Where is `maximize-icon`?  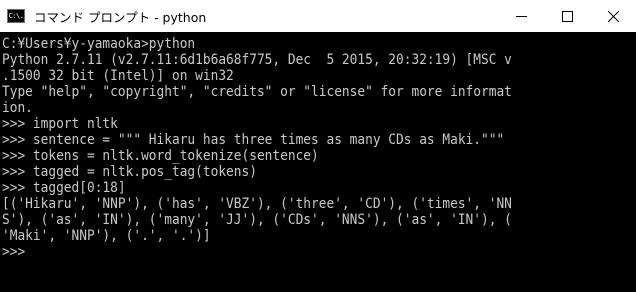 maximize-icon is located at coordinates (567, 16).